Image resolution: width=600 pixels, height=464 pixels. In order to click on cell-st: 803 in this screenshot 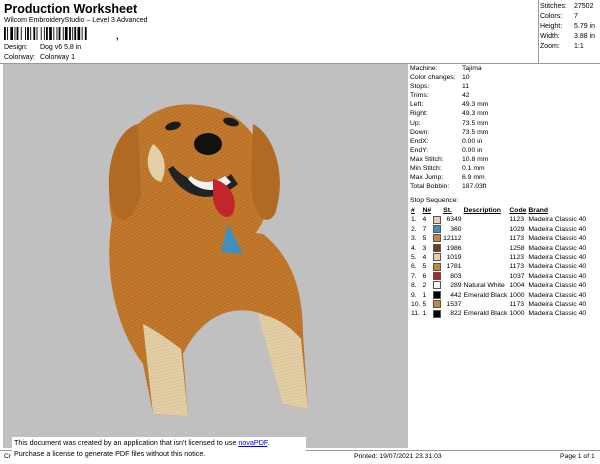, I will do `click(456, 276)`.